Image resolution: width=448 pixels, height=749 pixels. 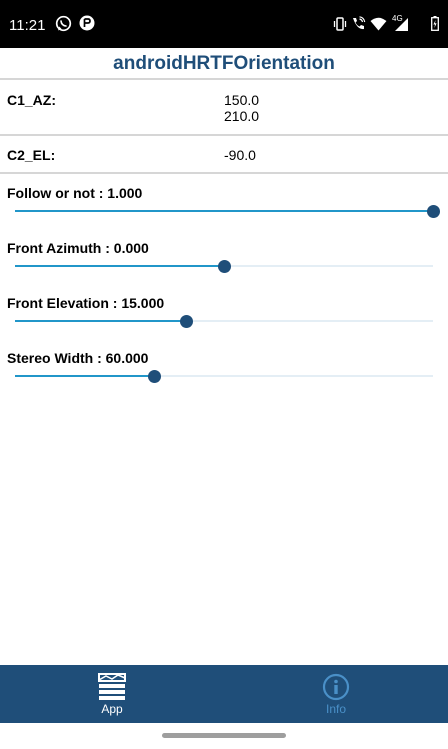 I want to click on battery-icon, so click(x=435, y=23).